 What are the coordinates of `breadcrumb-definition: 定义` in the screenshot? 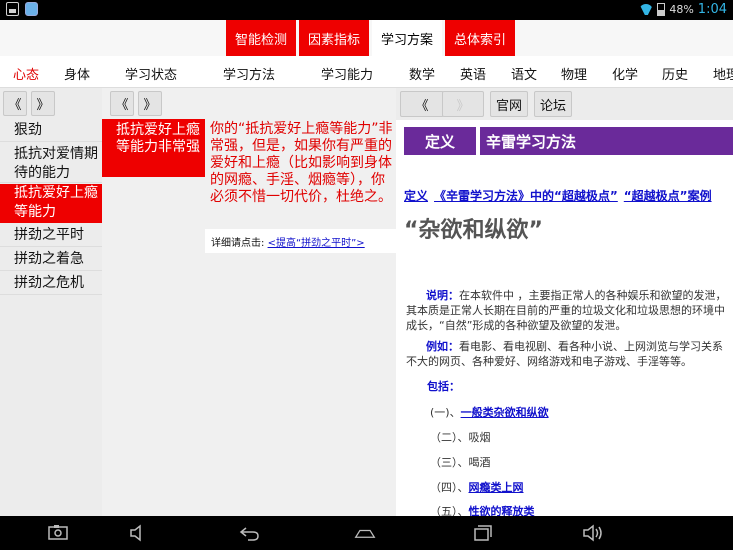 It's located at (416, 196).